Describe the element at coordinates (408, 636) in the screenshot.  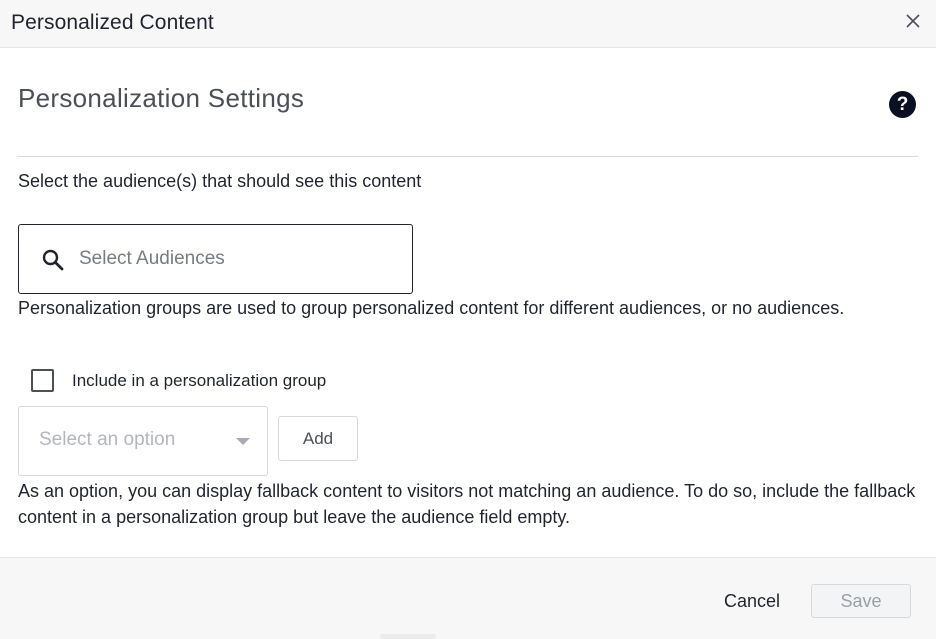
I see `resize-handle` at that location.